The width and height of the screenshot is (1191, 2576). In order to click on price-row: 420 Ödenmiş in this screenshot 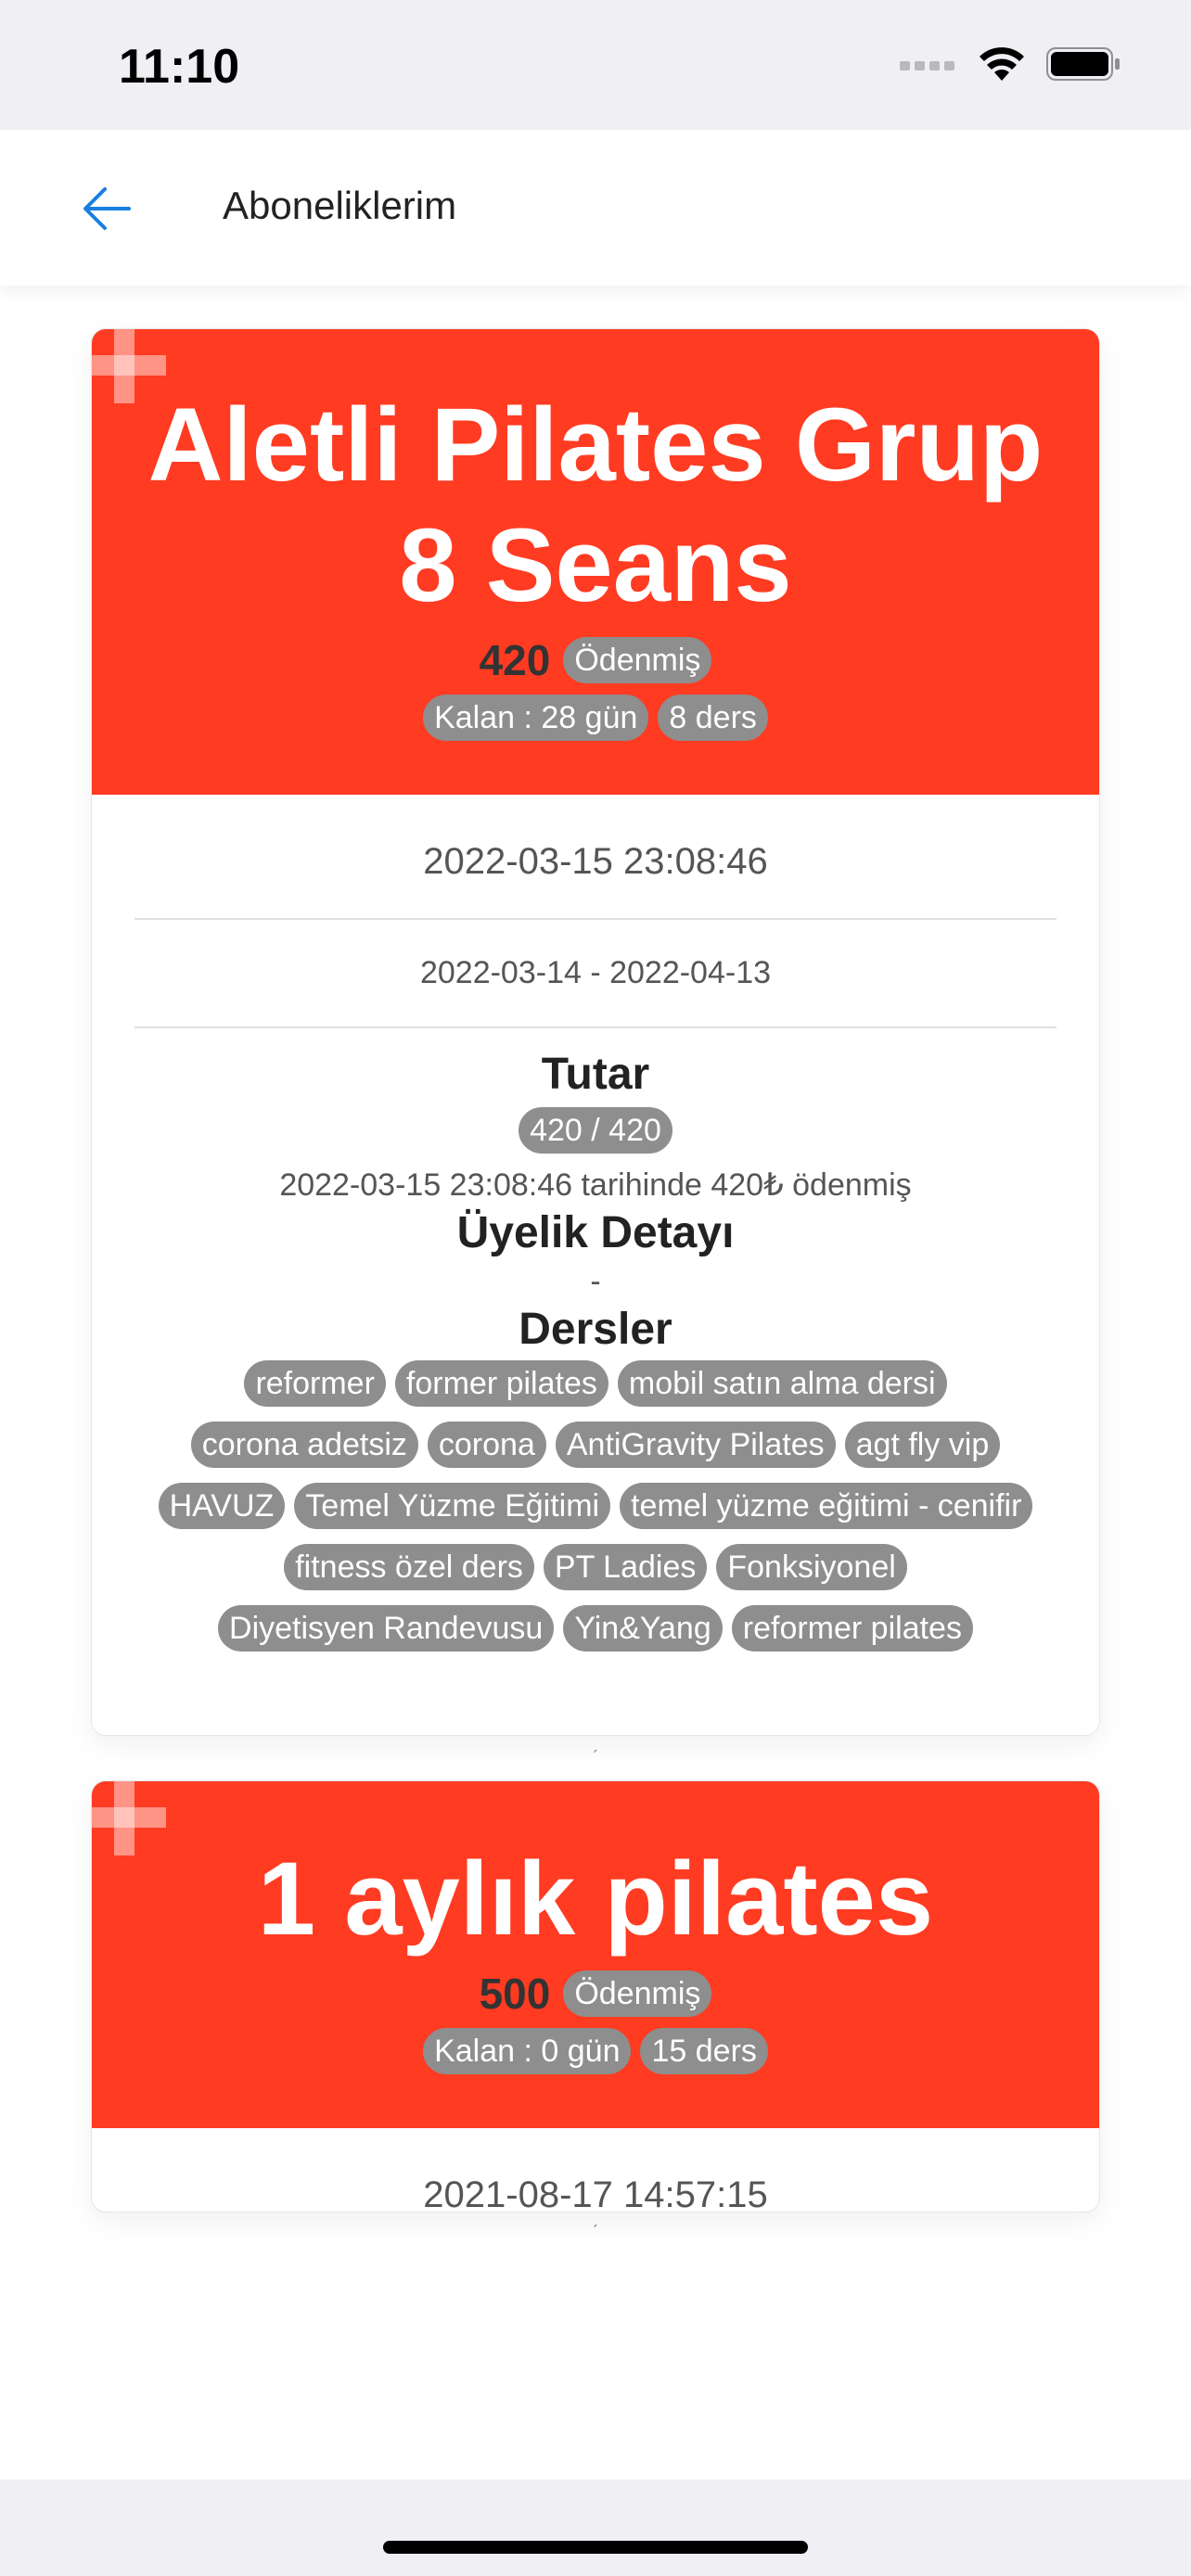, I will do `click(595, 660)`.